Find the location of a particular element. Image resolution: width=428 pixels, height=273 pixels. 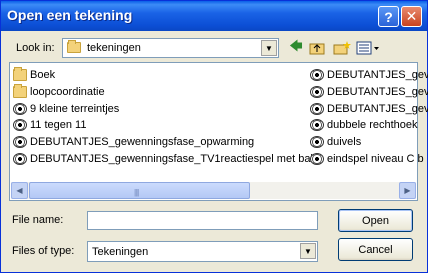

back-arrow-icon: 🡄 is located at coordinates (296, 47).